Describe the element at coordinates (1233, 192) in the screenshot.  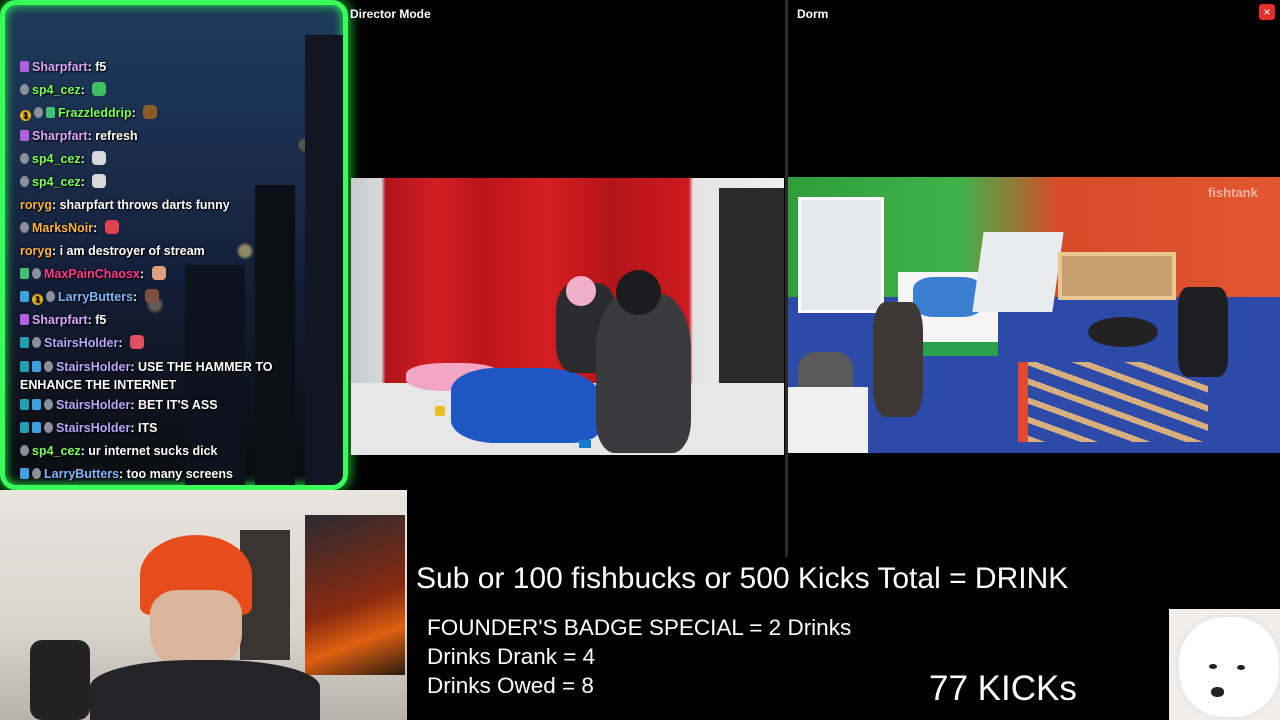
I see `fishtank-watermark: fishtank` at that location.